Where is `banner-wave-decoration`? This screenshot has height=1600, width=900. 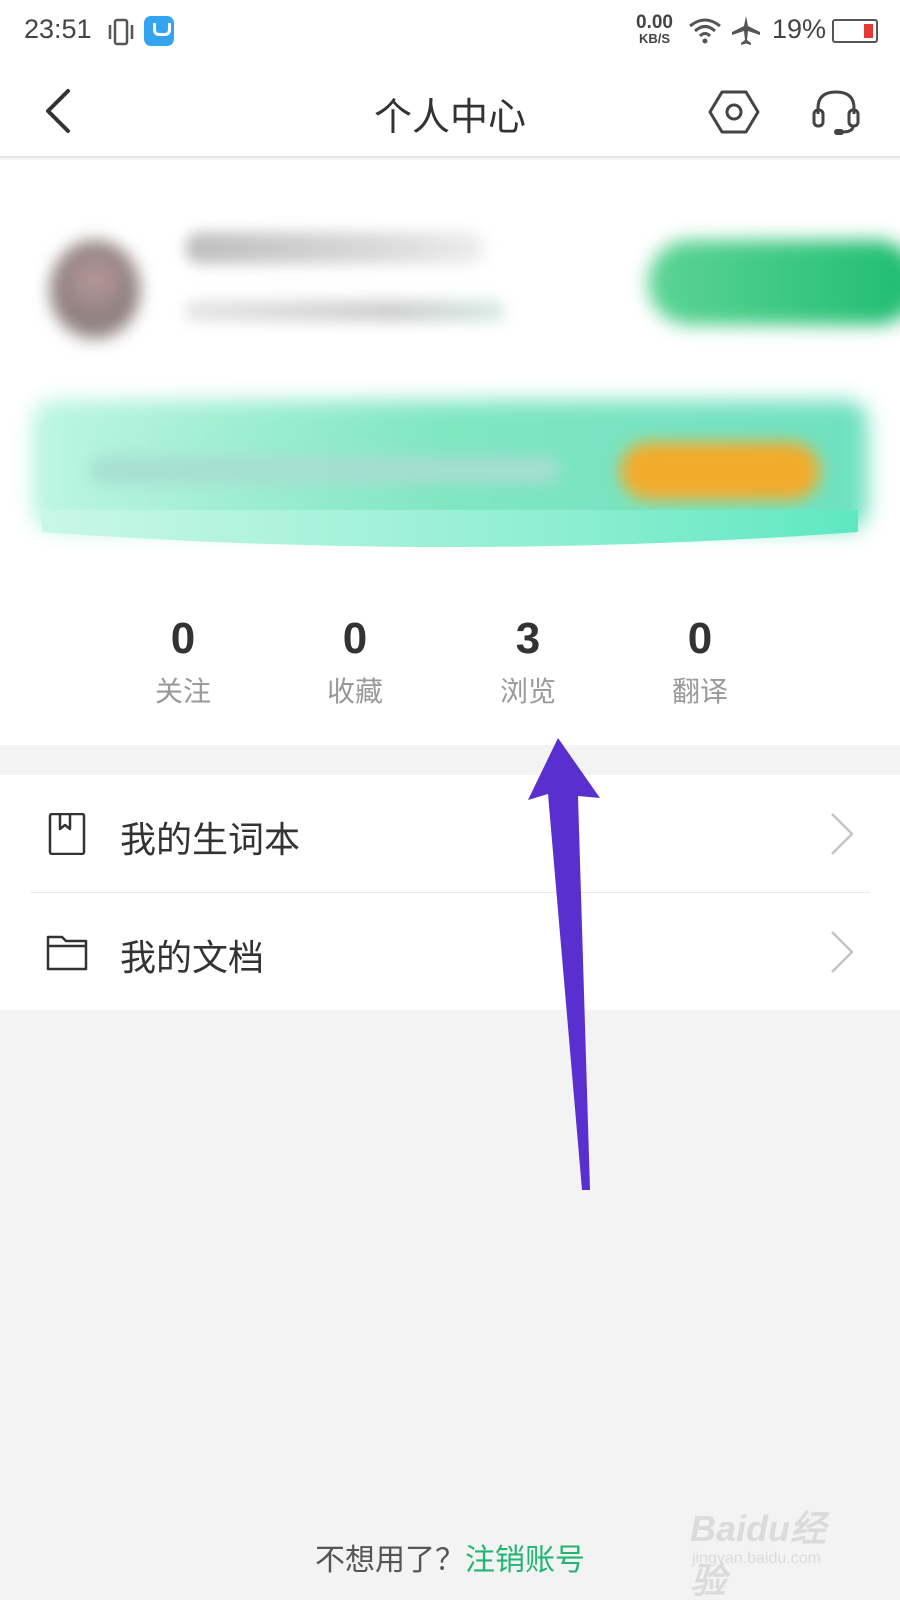 banner-wave-decoration is located at coordinates (450, 528).